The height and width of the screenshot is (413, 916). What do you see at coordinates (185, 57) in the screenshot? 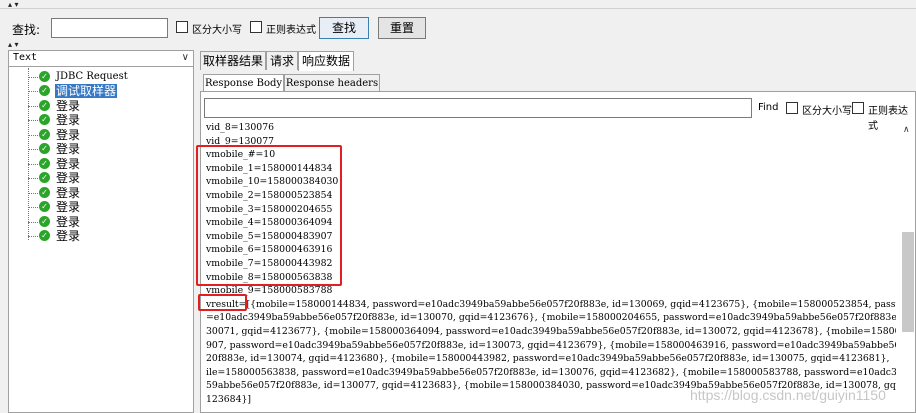
I see `chevron-down-icon: ∨` at bounding box center [185, 57].